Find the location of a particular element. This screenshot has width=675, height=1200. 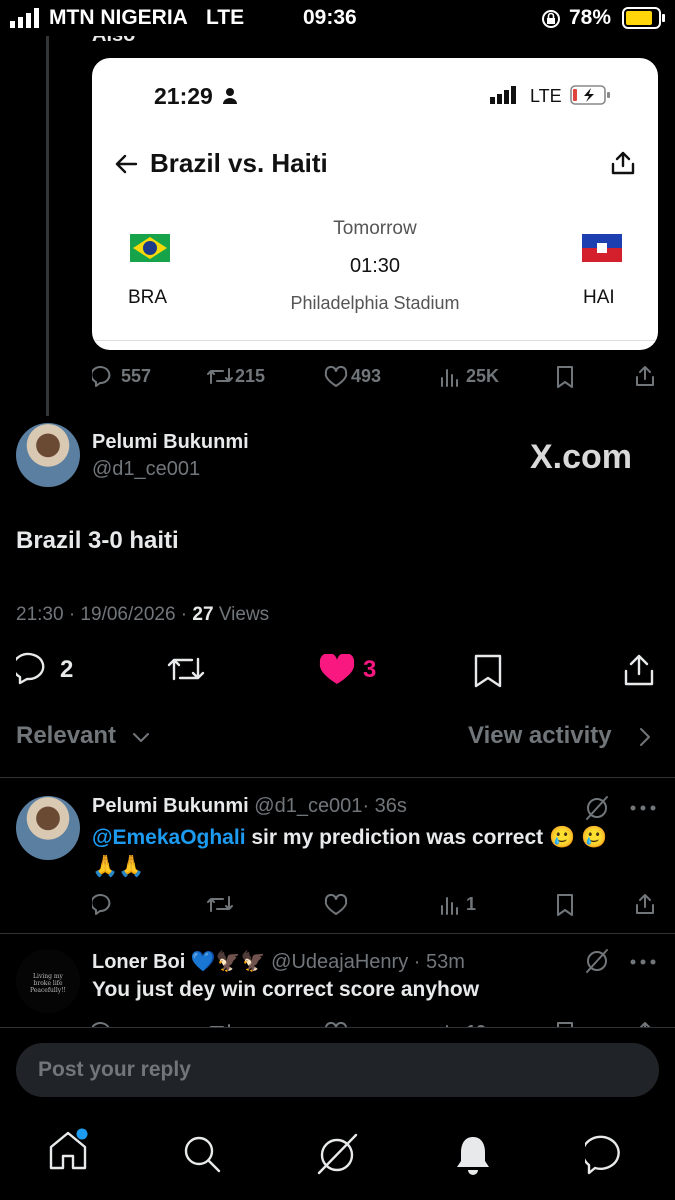

messages-icon is located at coordinates (607, 1155).